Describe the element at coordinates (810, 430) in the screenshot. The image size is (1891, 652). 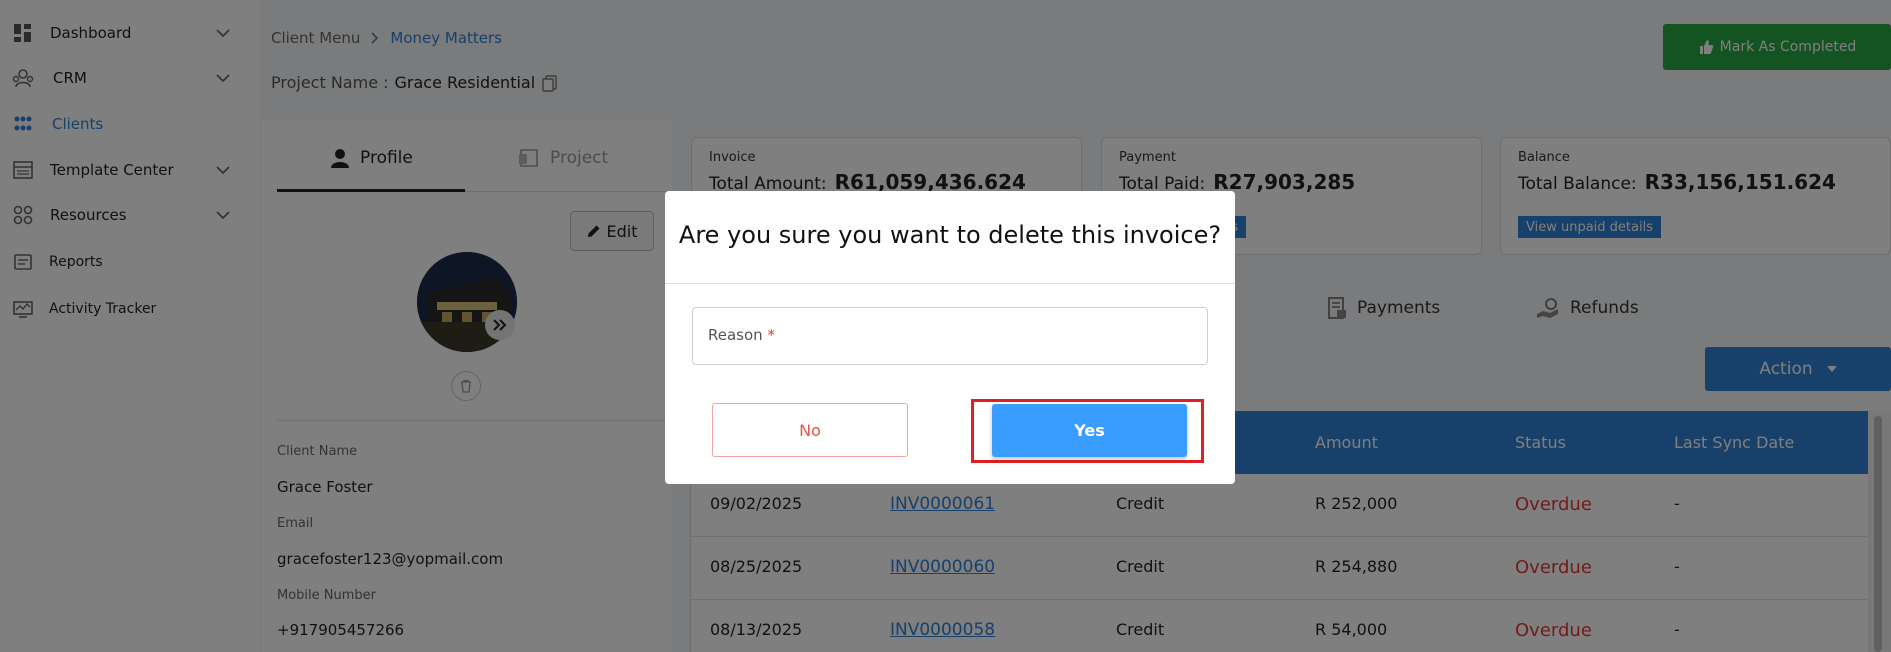
I see `no-button: No` at that location.